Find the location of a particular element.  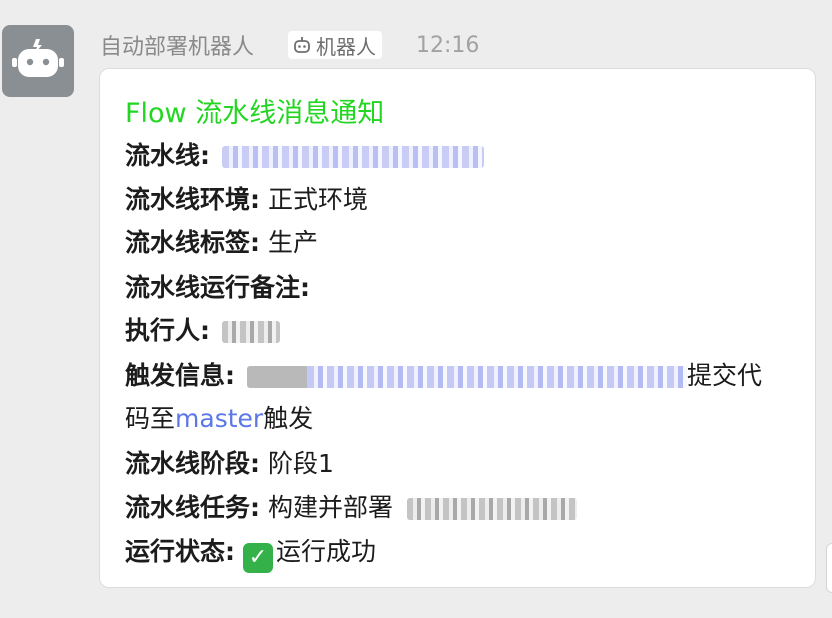

row-value: 构建并部署 is located at coordinates (326, 507).